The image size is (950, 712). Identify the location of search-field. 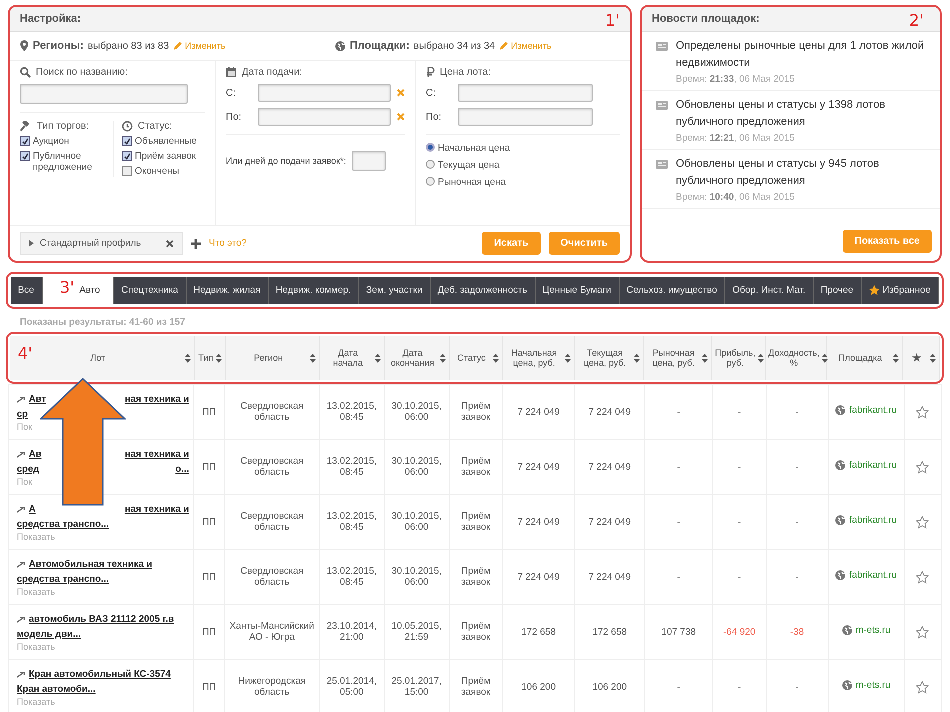
(104, 94).